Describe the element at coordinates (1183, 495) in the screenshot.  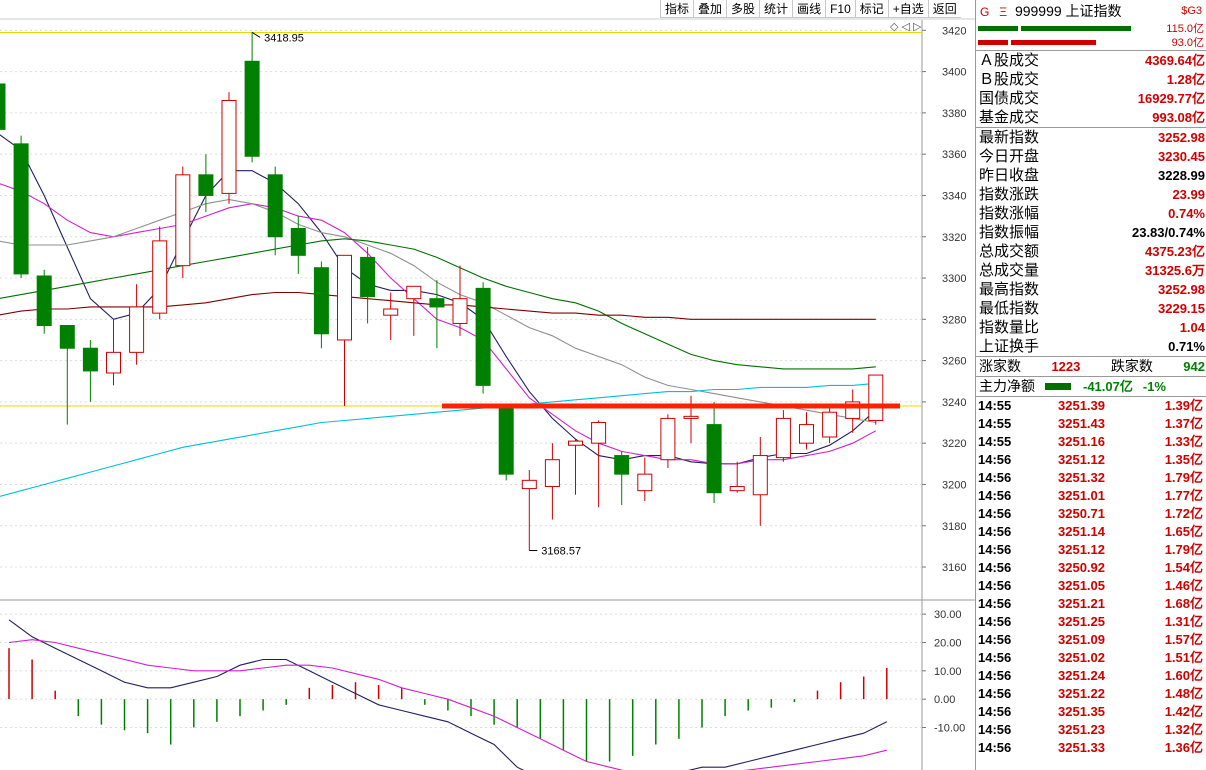
I see `tick-amount: 1.77亿` at that location.